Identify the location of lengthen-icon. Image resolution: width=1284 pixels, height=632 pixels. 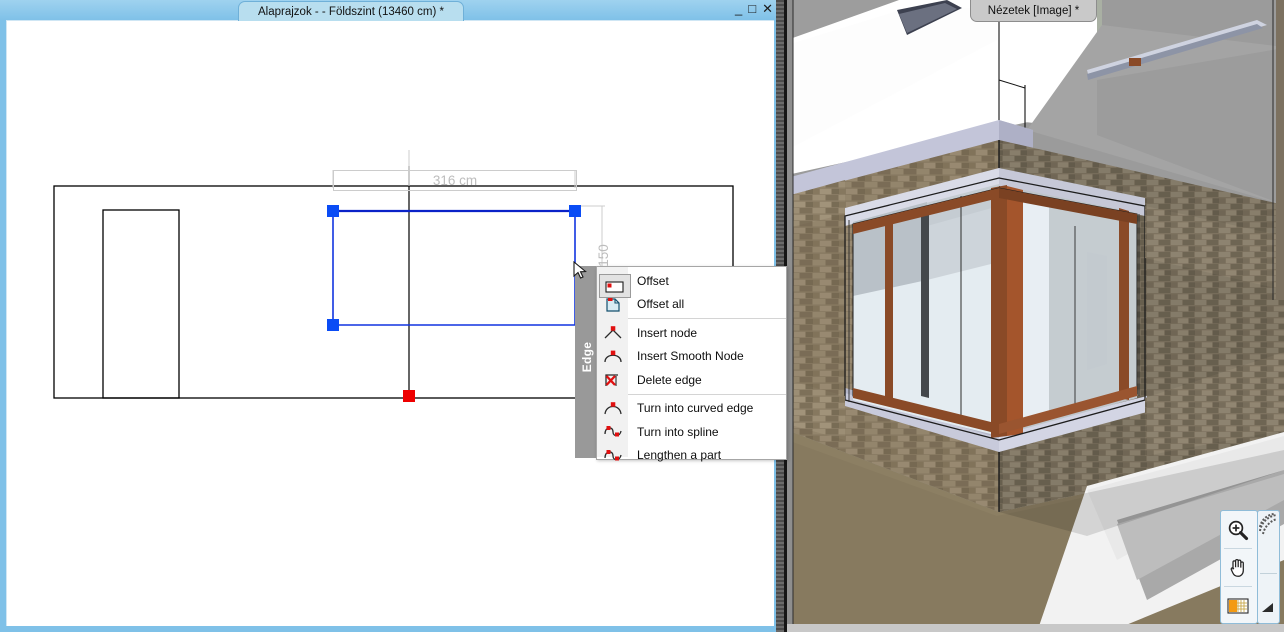
(612, 456).